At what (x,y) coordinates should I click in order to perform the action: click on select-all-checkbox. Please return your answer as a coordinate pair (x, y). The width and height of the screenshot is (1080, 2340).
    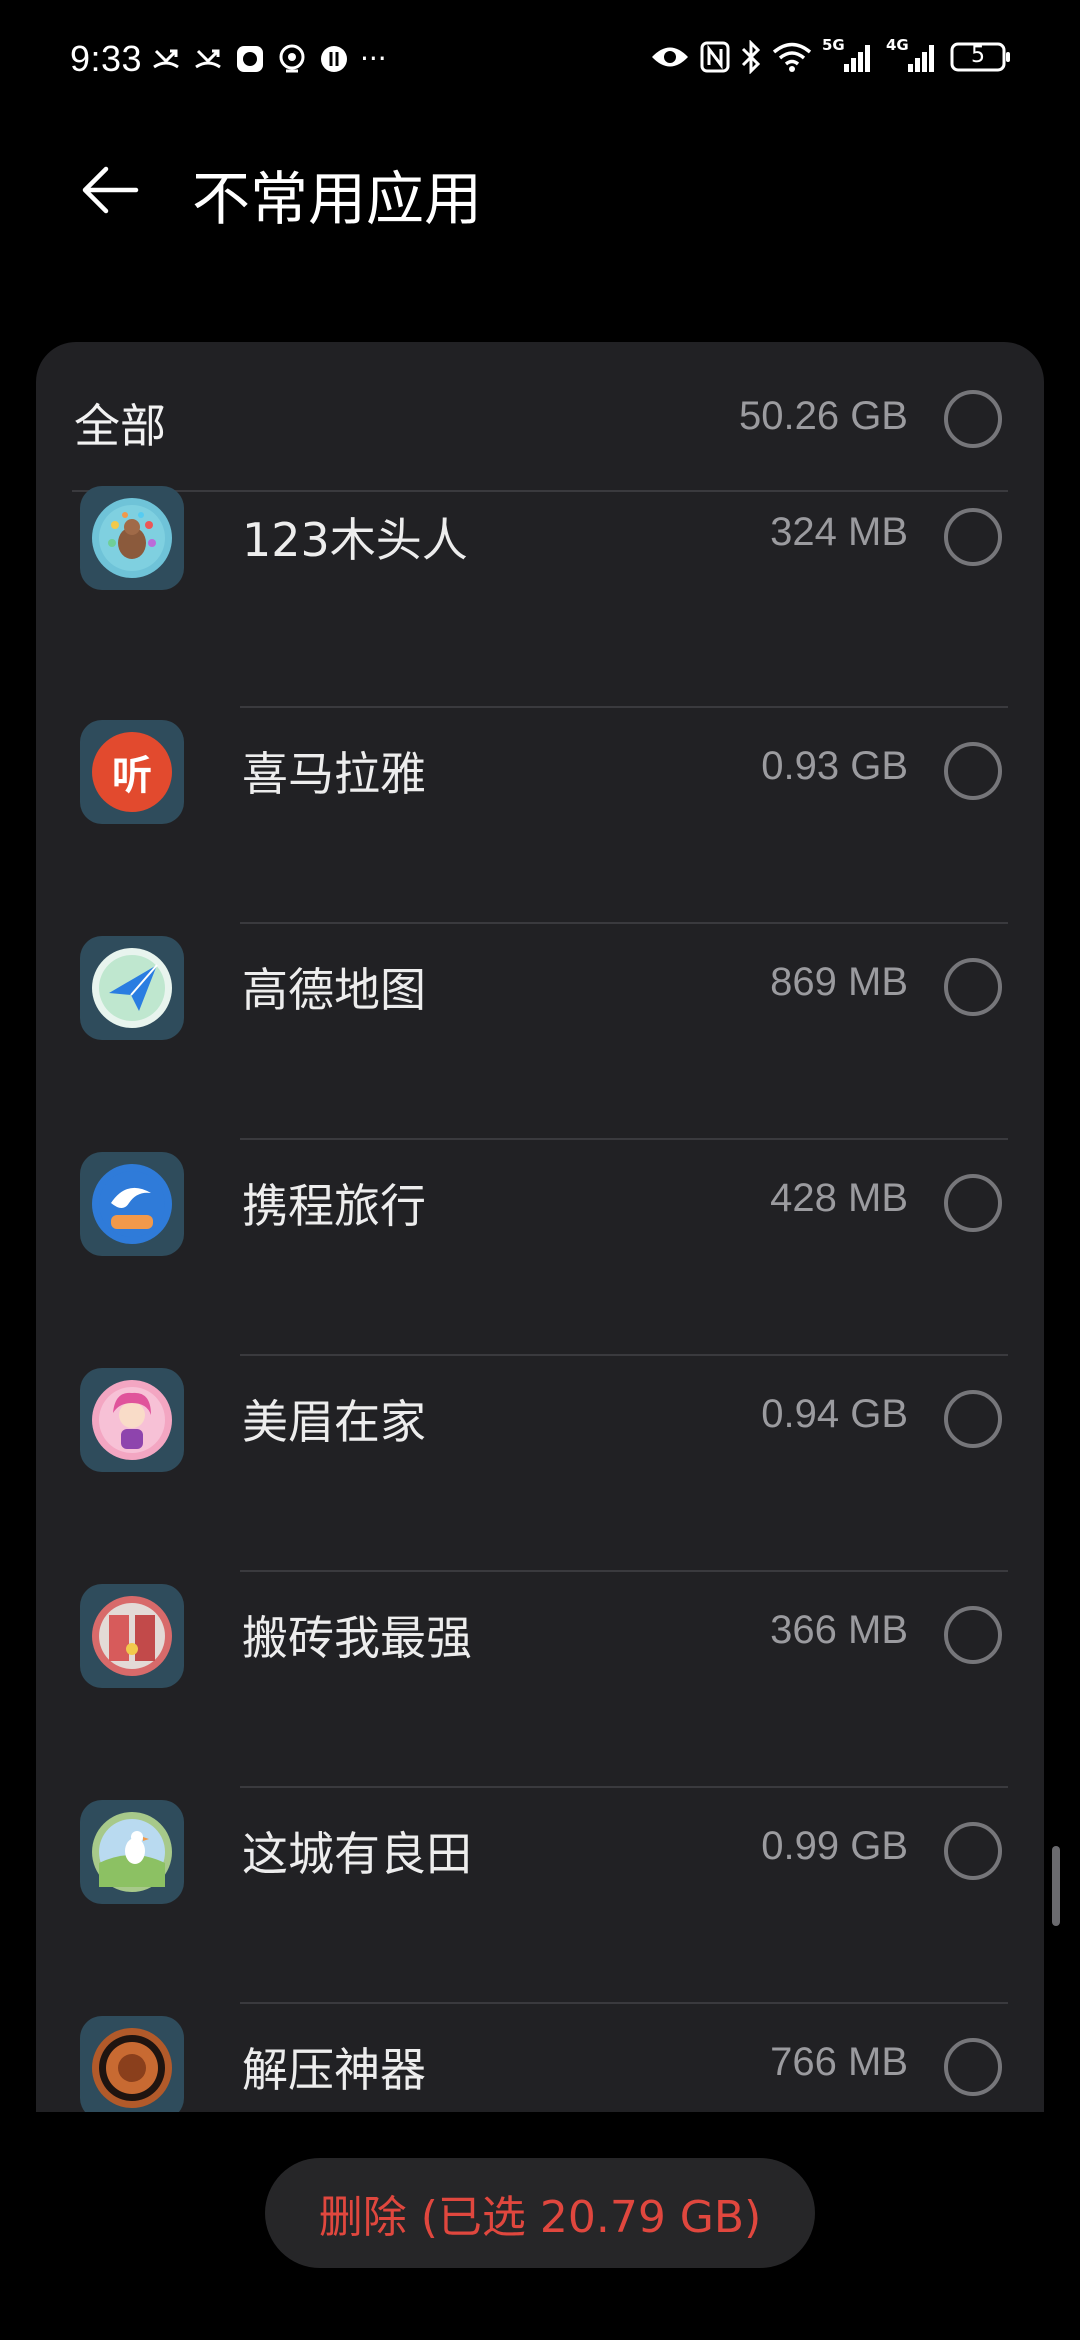
    Looking at the image, I should click on (973, 419).